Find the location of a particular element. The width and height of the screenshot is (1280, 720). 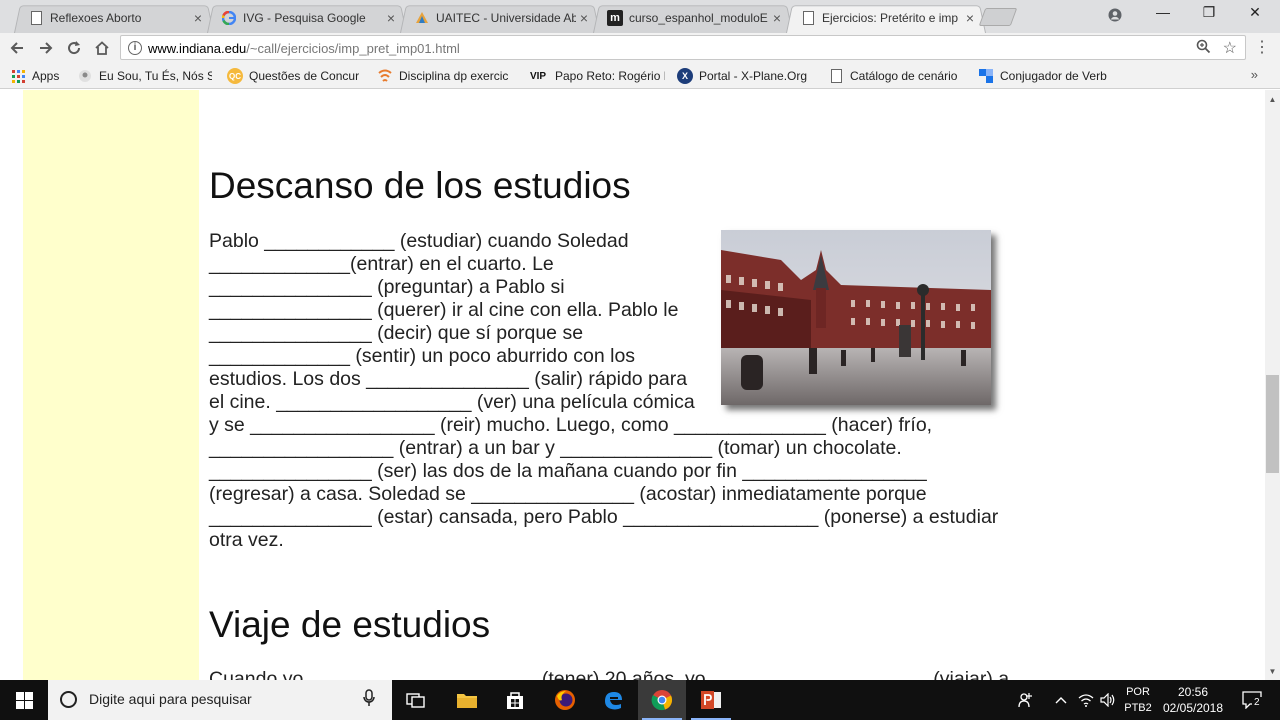

forward-button is located at coordinates (46, 48).